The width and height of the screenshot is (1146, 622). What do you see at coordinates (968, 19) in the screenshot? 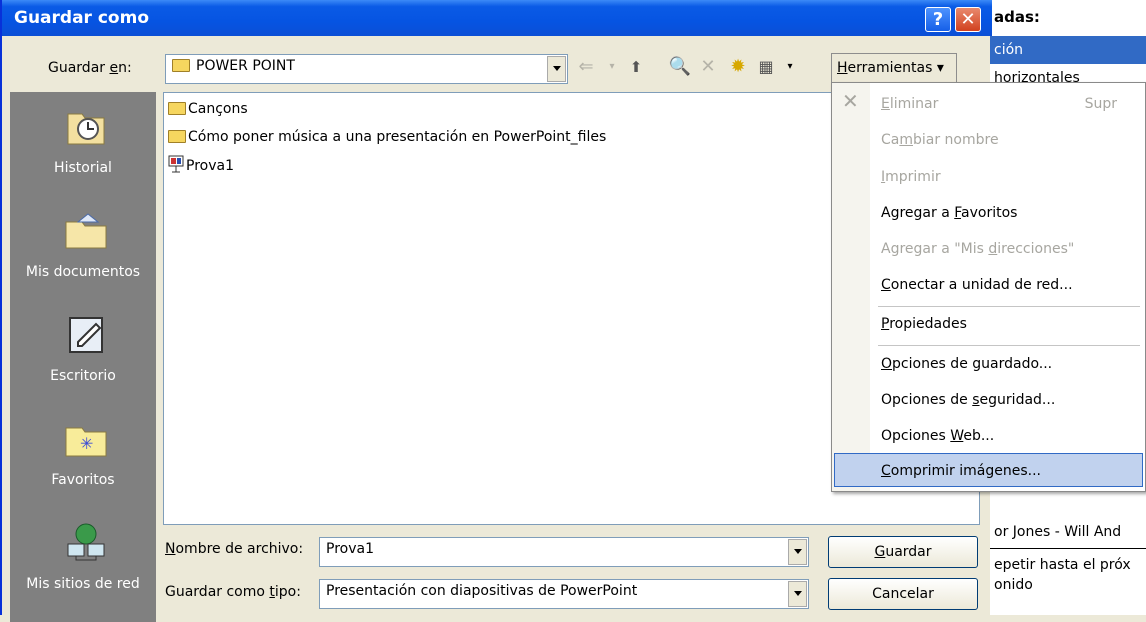
I see `close-button: ✕` at bounding box center [968, 19].